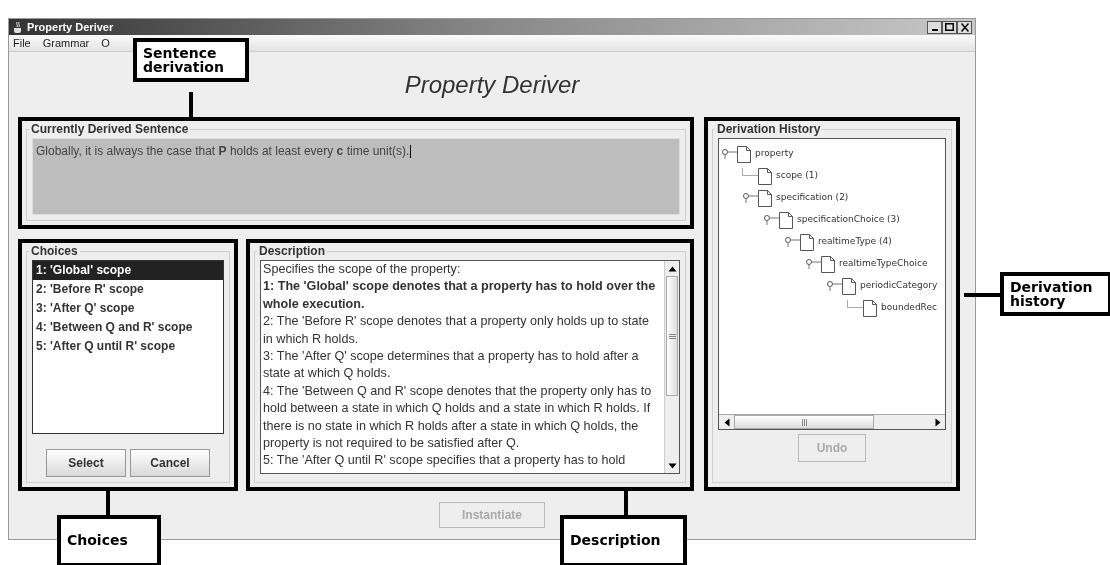 This screenshot has height=565, width=1110. I want to click on list-item: 5: 'After Q until R' scope, so click(128, 346).